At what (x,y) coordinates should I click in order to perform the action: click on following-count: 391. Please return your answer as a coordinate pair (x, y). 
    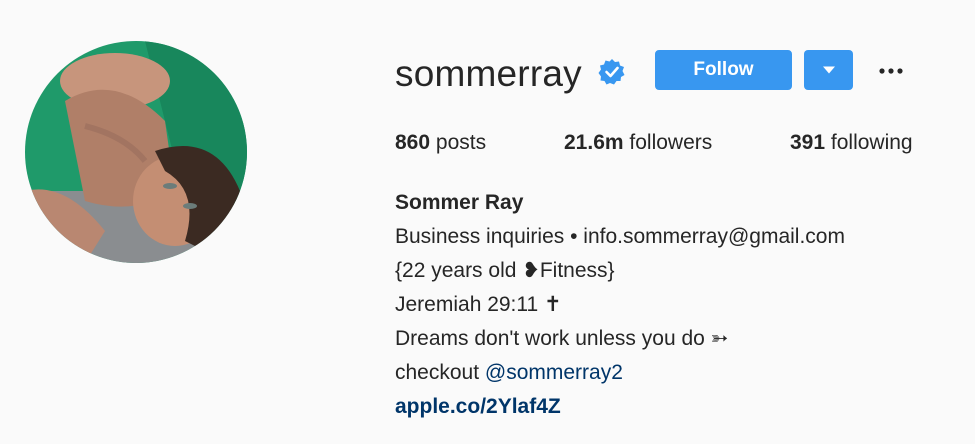
    Looking at the image, I should click on (808, 142).